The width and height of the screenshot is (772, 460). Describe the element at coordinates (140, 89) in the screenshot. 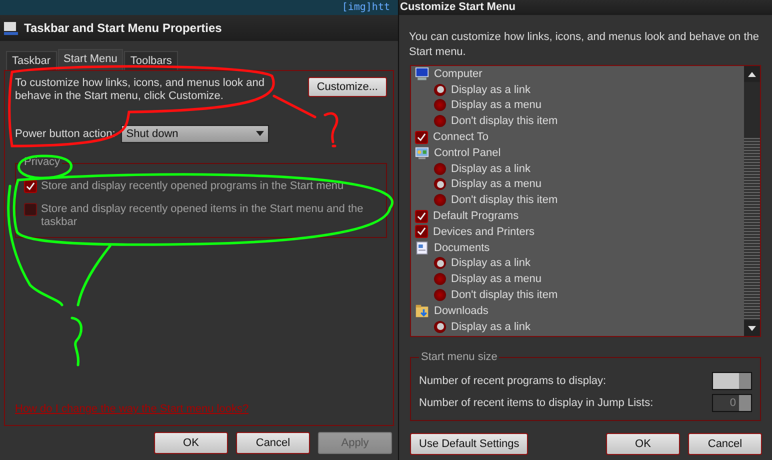

I see `instructions-text: To customize how links, icons, and menus look and behave in the Start menu, click Customize.` at that location.